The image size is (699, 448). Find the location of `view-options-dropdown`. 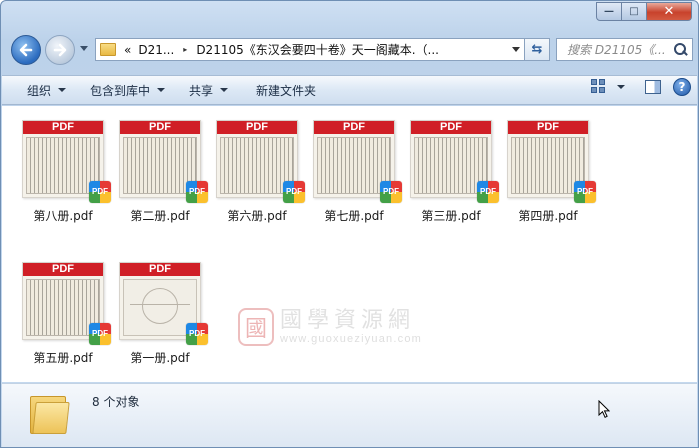

view-options-dropdown is located at coordinates (621, 87).